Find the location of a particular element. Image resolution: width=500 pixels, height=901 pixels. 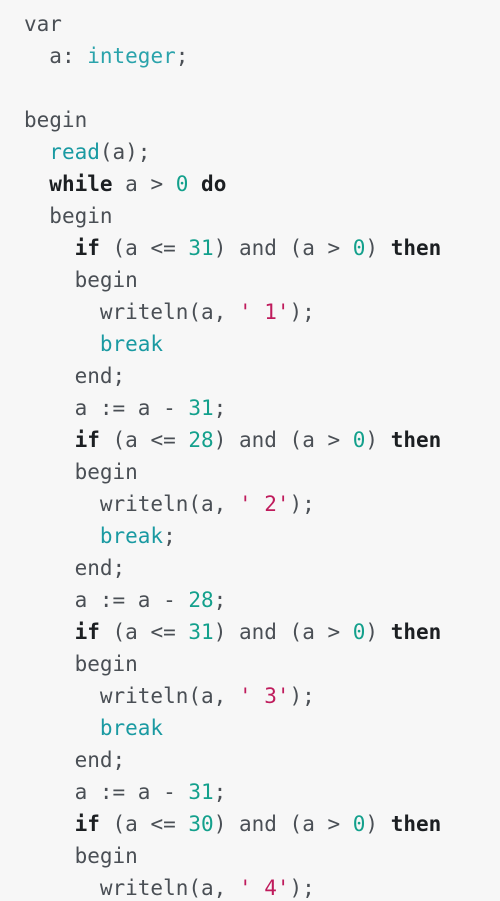

code-token-plain: (a); is located at coordinates (125, 152).